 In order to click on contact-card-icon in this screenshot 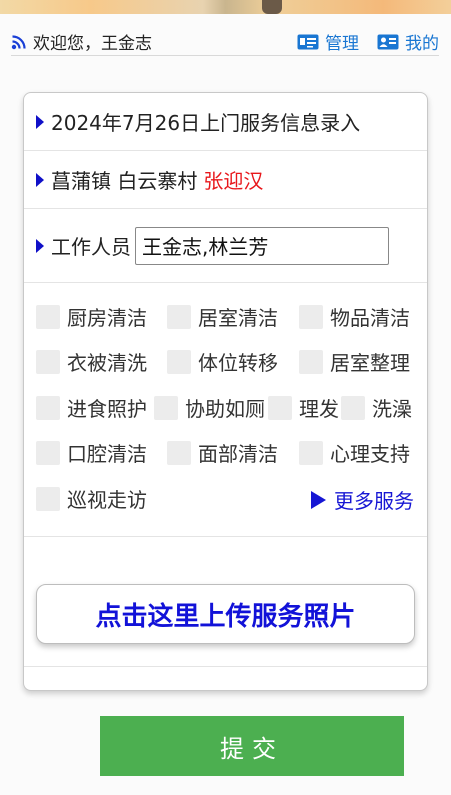, I will do `click(388, 41)`.